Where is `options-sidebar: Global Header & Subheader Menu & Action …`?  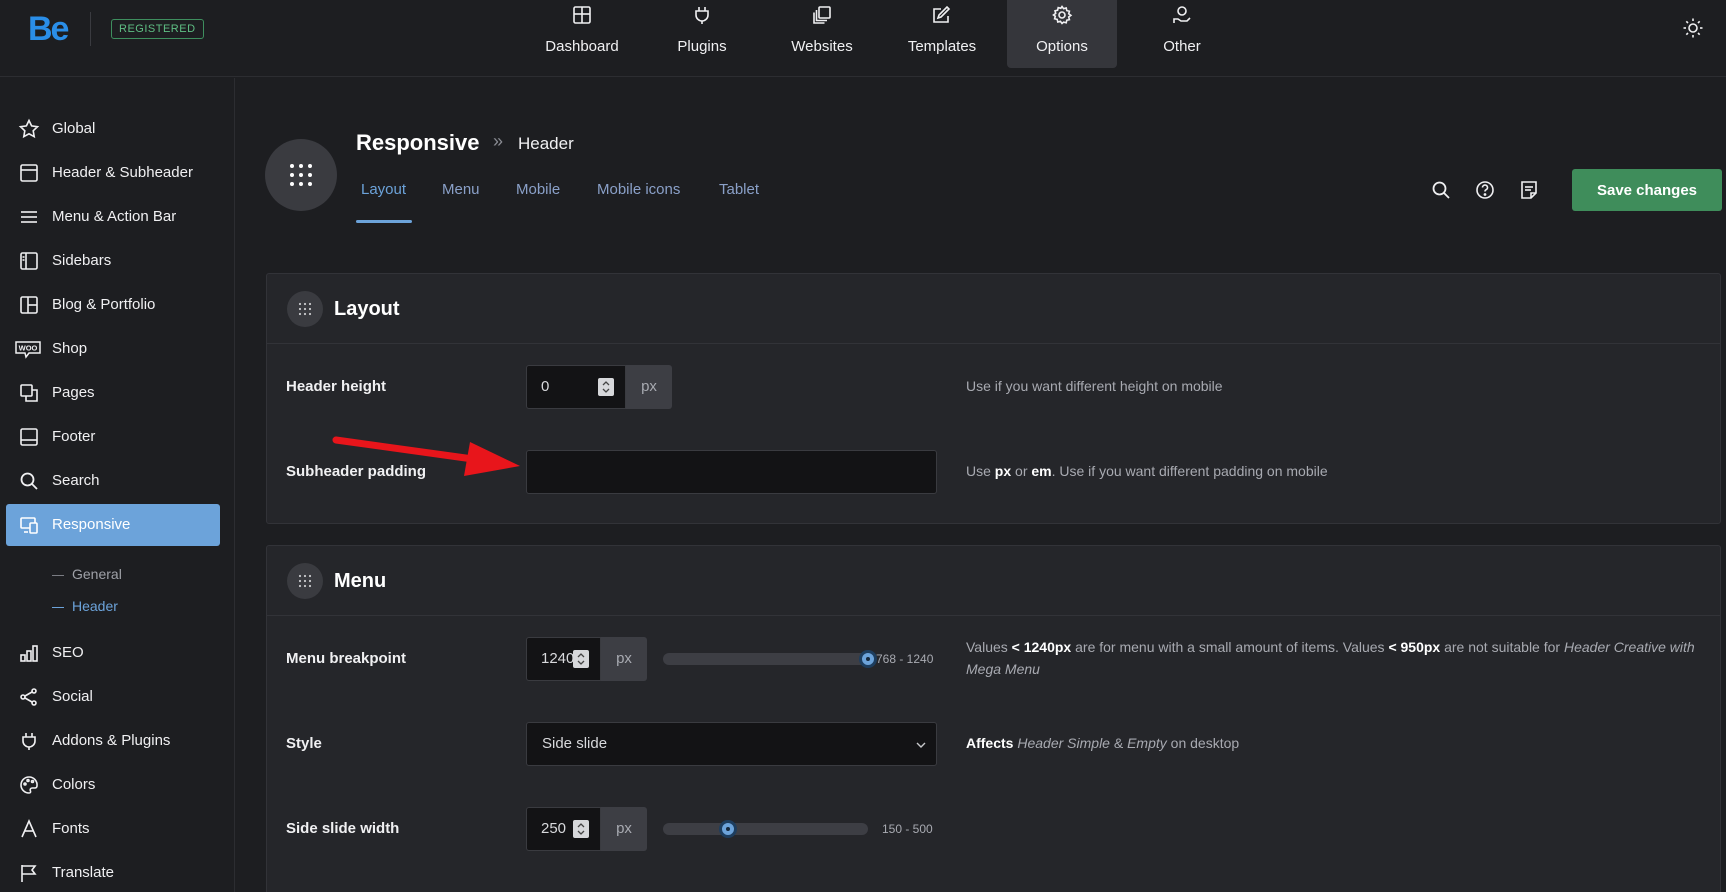
options-sidebar: Global Header & Subheader Menu & Action … is located at coordinates (117, 485).